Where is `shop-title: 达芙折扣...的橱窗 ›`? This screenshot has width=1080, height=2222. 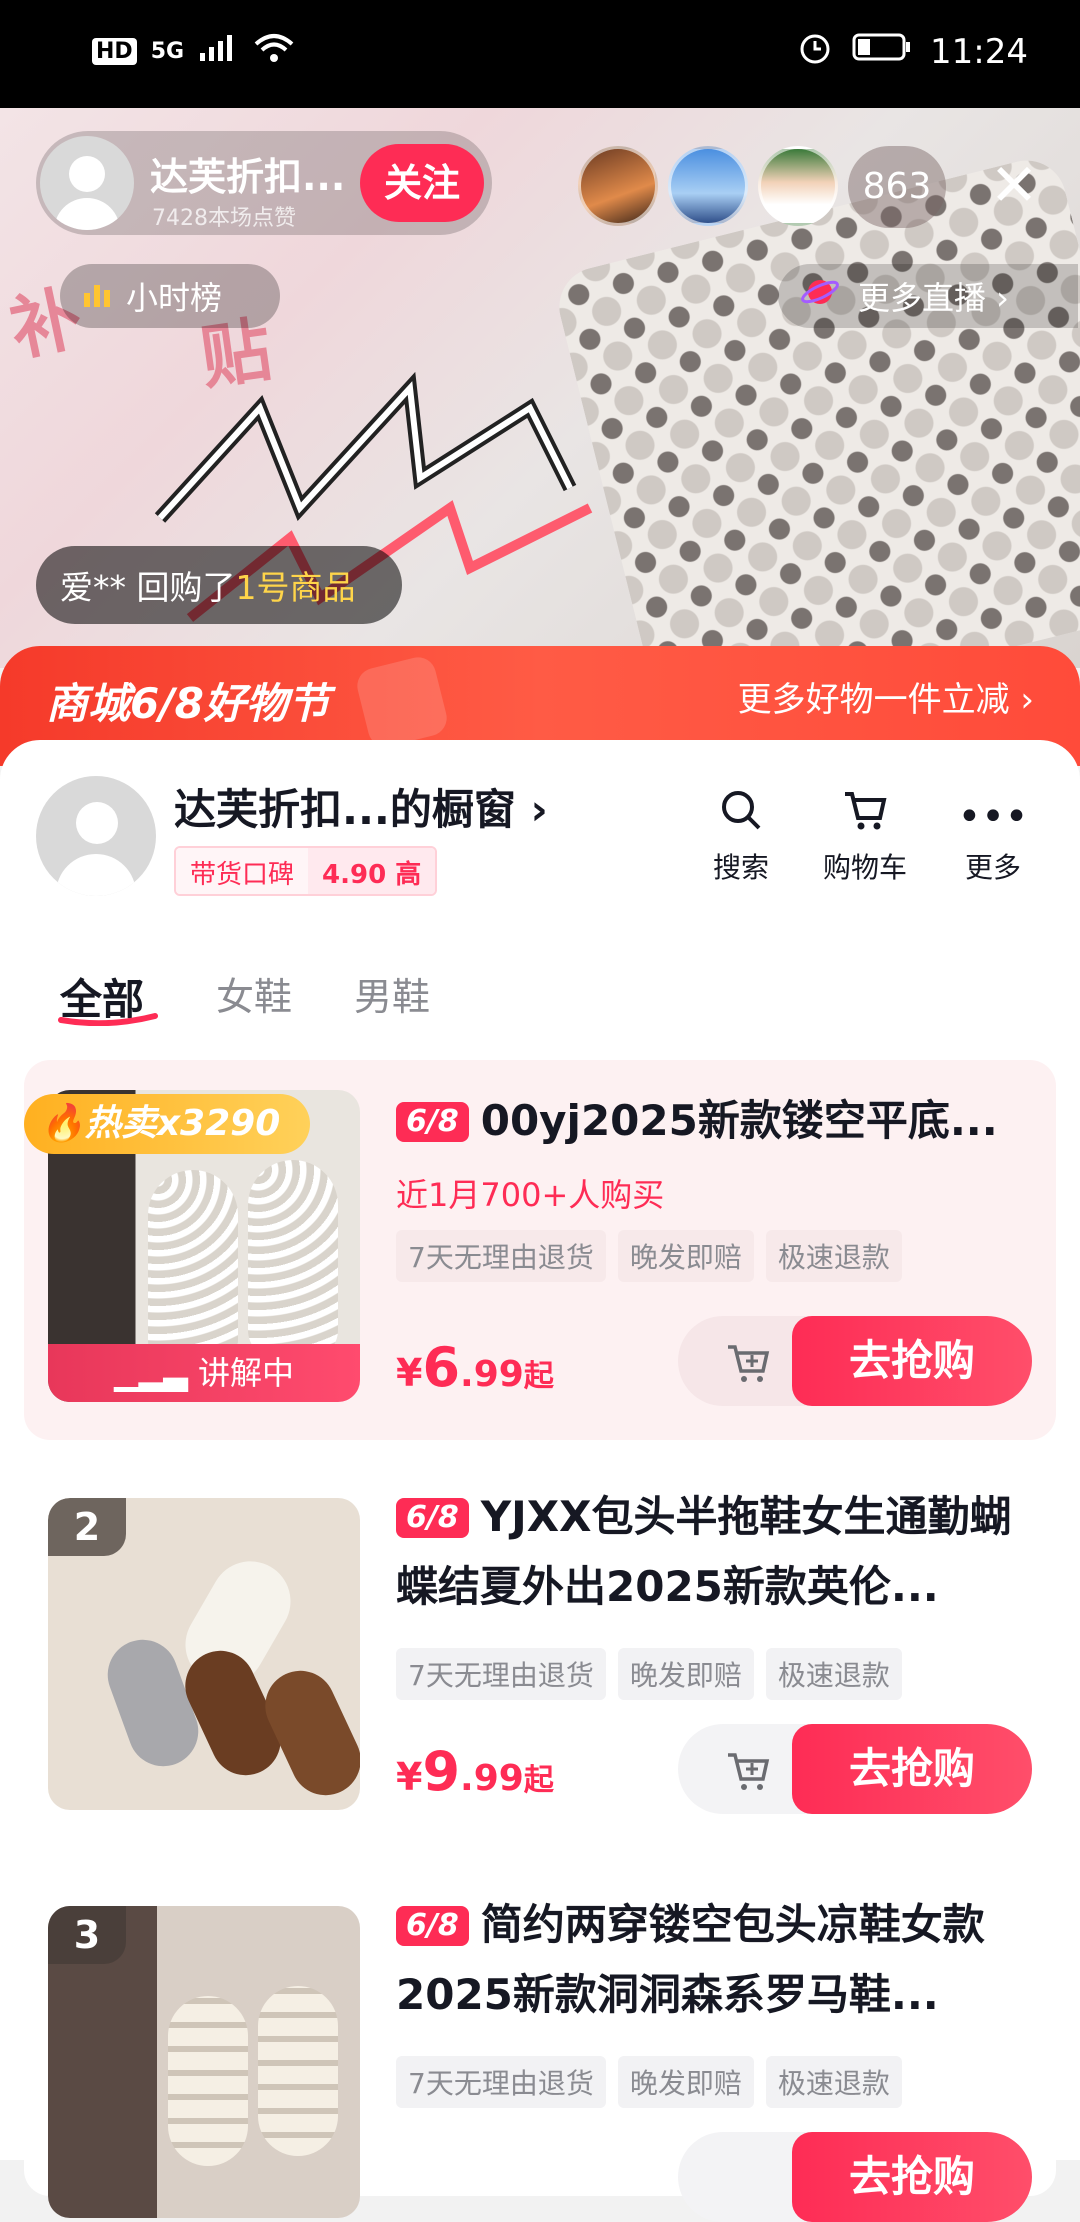 shop-title: 达芙折扣...的橱窗 › is located at coordinates (361, 806).